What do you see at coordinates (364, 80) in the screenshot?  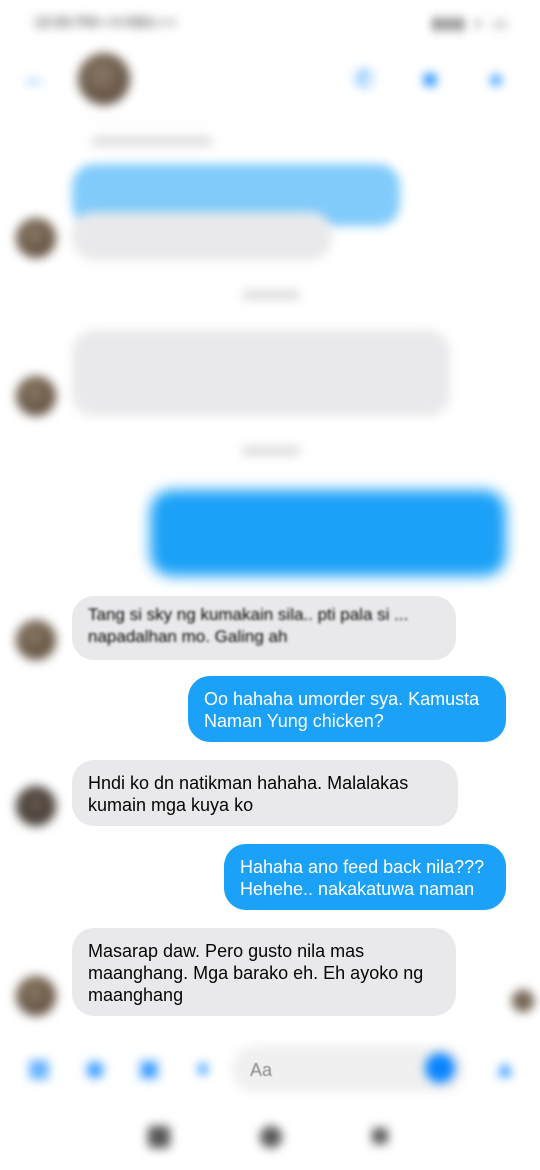 I see `phone-icon: ✆` at bounding box center [364, 80].